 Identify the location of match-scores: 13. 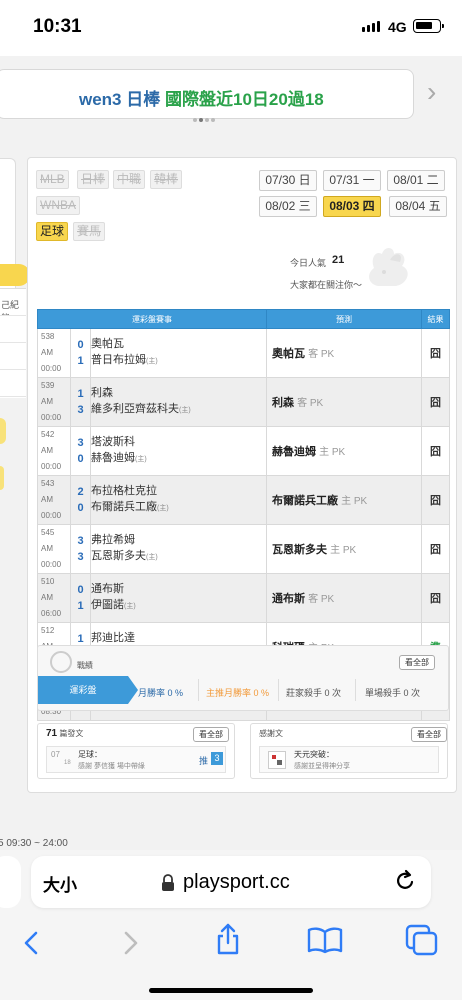
(80, 402).